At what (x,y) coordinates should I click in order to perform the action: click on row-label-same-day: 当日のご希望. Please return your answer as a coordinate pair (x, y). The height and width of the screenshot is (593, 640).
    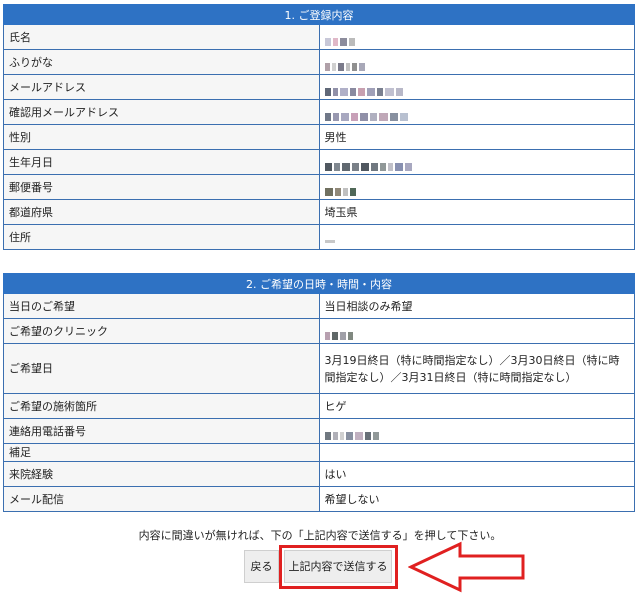
    Looking at the image, I should click on (161, 306).